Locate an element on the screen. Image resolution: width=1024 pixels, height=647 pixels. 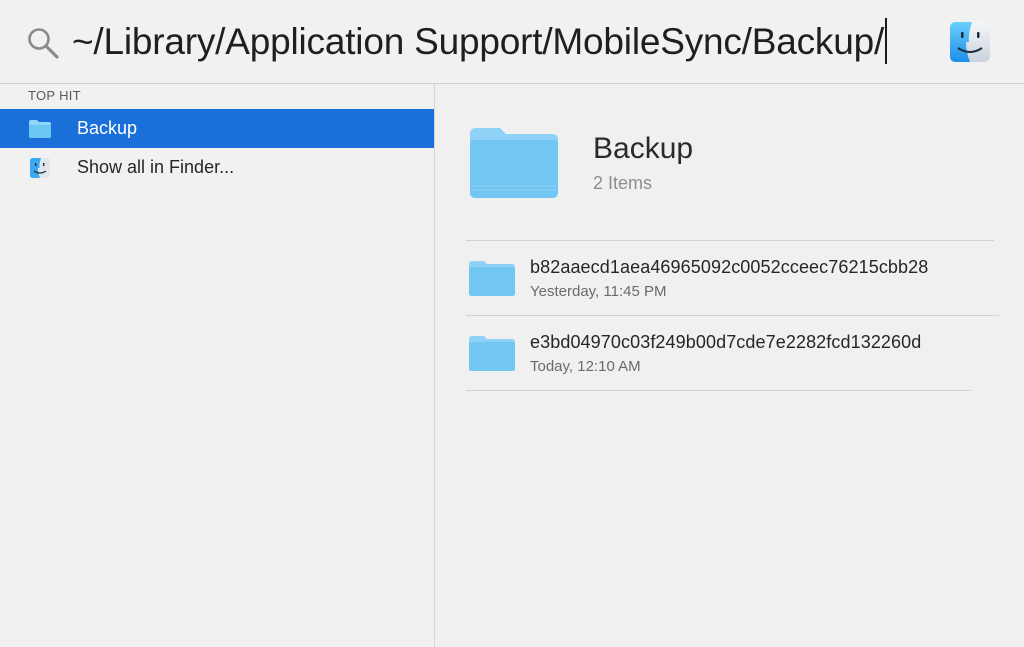
section-header-top-hit: TOP HIT is located at coordinates (54, 95).